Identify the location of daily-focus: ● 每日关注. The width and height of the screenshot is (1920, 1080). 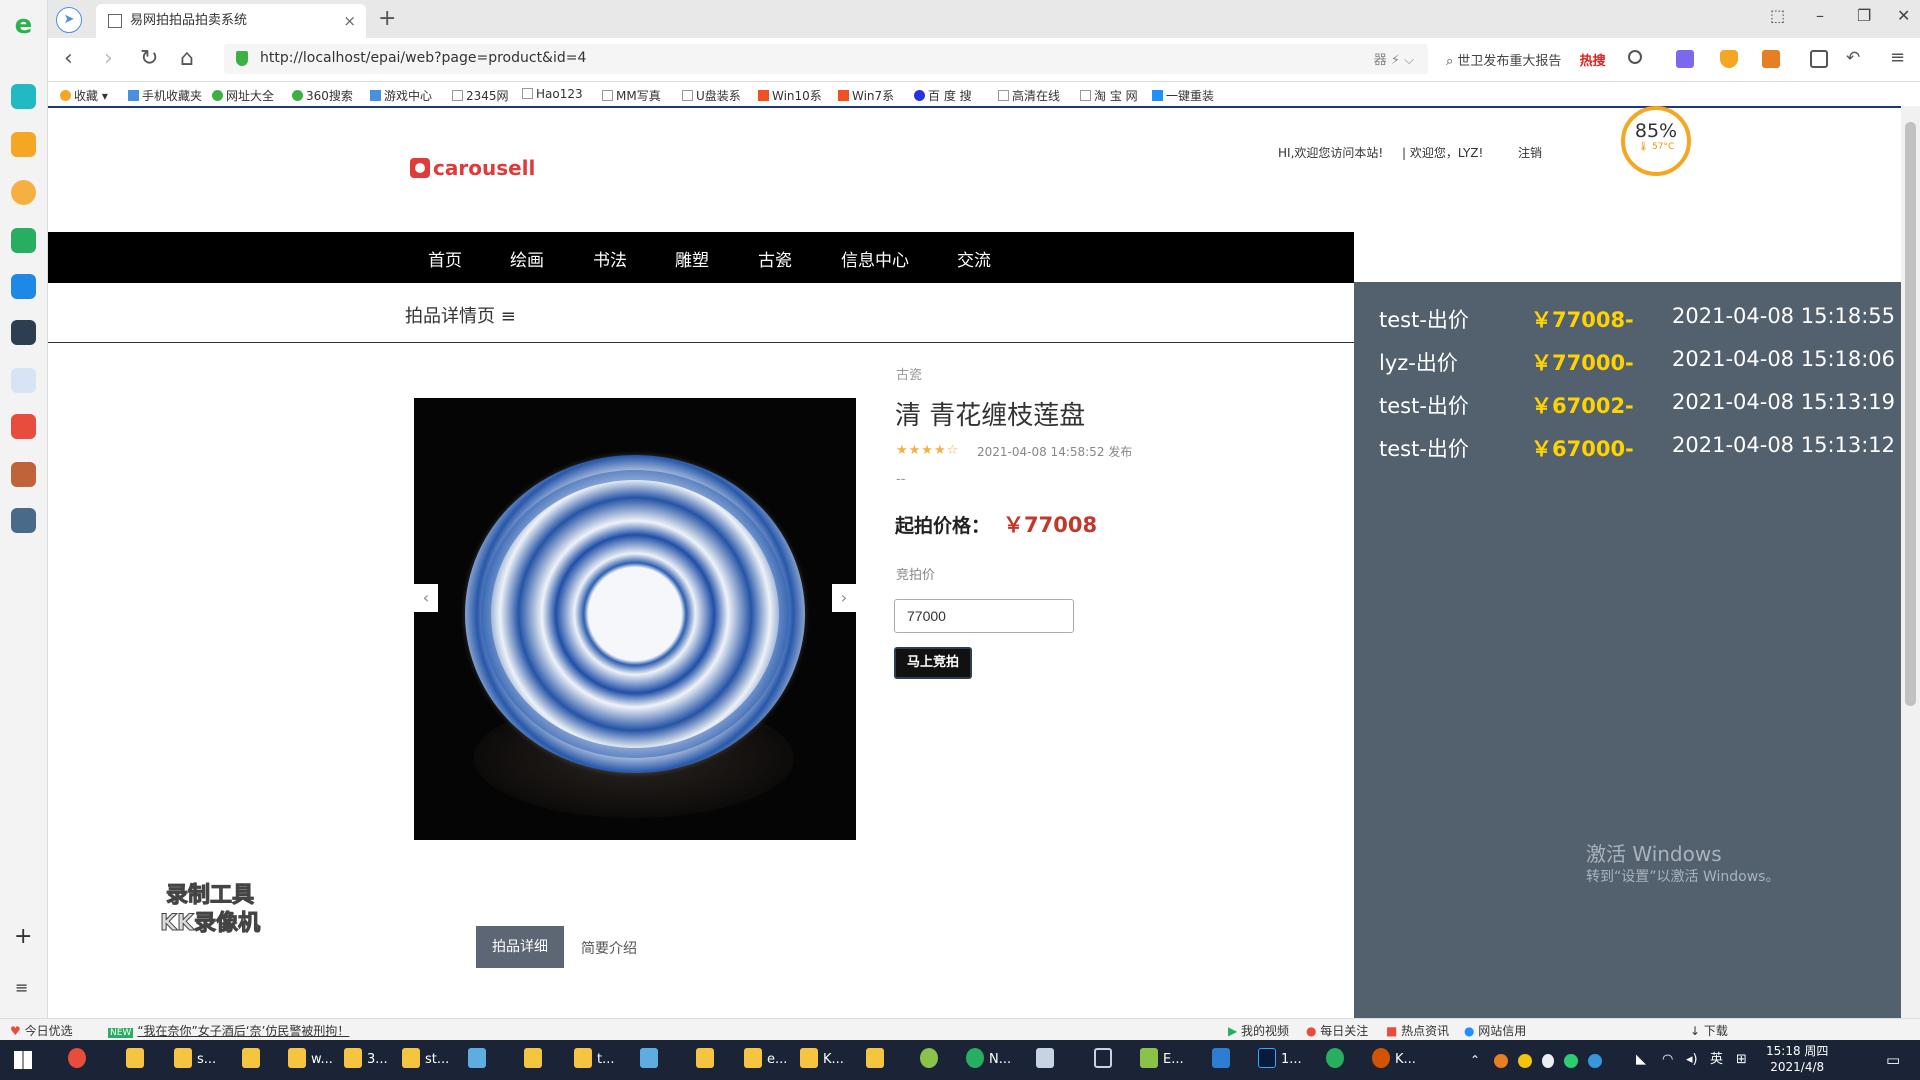
(1337, 1030).